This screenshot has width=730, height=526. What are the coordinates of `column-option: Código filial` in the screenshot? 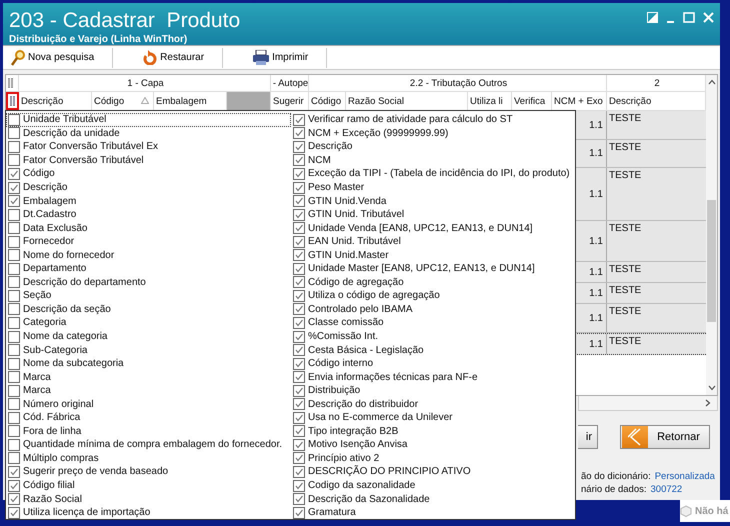 It's located at (49, 486).